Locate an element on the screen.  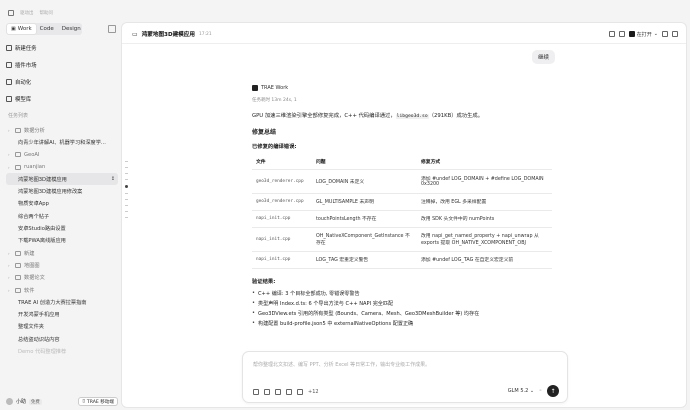
task-group: › ruanjian is located at coordinates (62, 167).